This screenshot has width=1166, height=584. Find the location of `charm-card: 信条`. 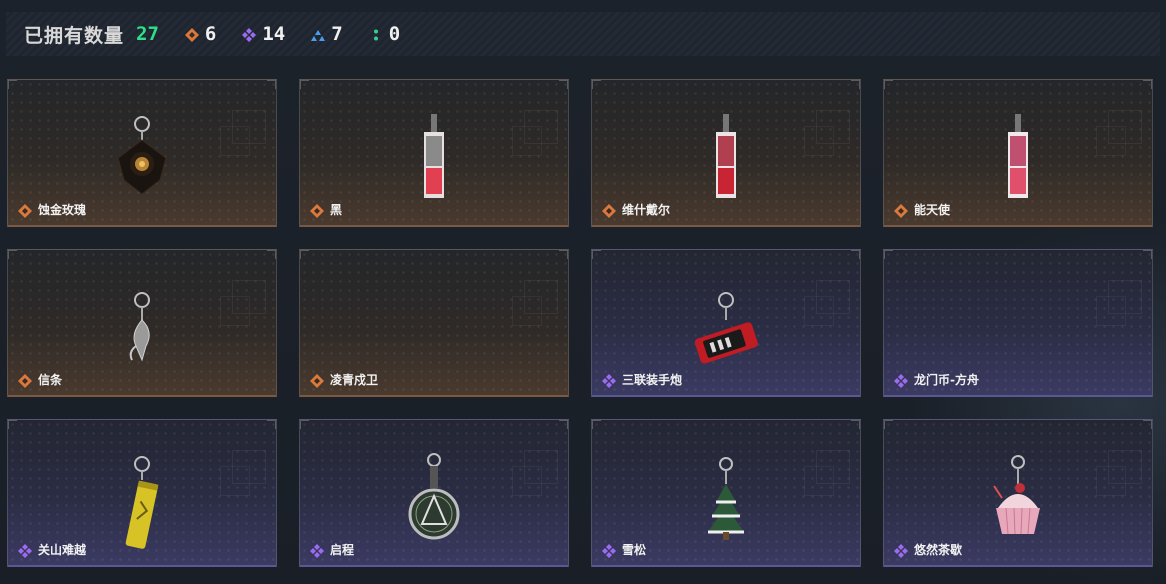

charm-card: 信条 is located at coordinates (142, 323).